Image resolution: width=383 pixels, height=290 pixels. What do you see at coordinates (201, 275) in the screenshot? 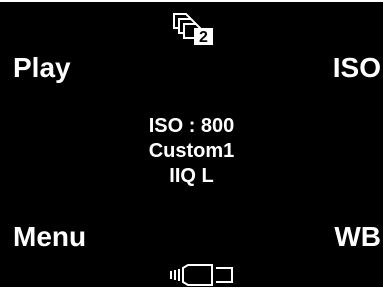
I see `tethered-connection-icon` at bounding box center [201, 275].